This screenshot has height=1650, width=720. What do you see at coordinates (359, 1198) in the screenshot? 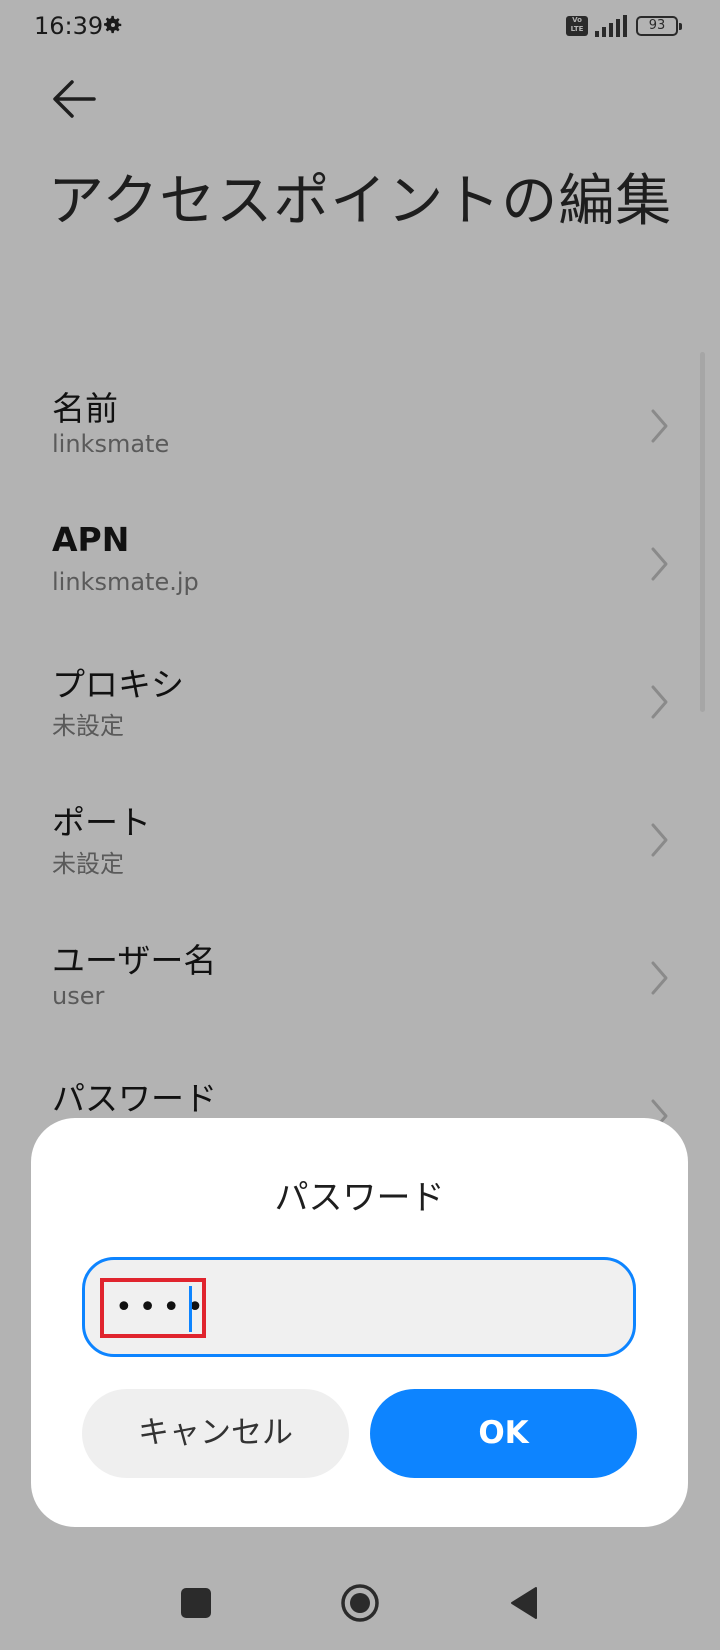
I see `dialog-title: パスワード` at bounding box center [359, 1198].